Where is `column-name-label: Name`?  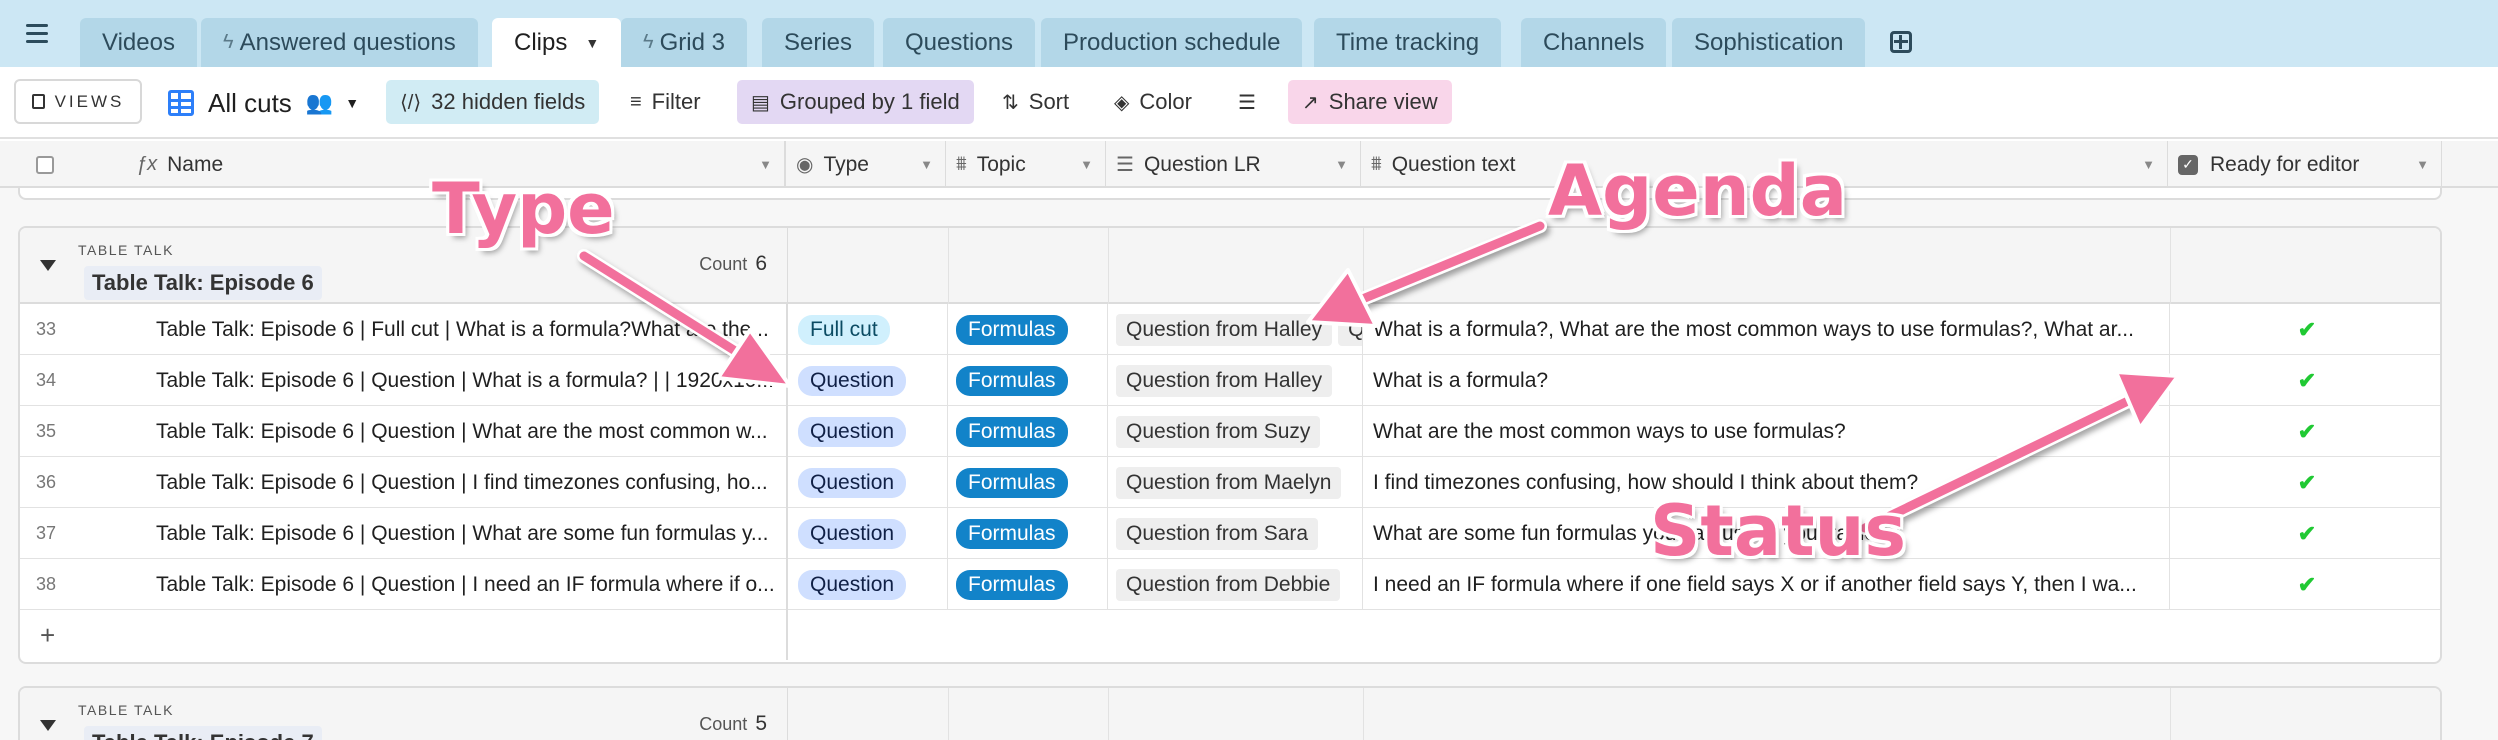 column-name-label: Name is located at coordinates (195, 164).